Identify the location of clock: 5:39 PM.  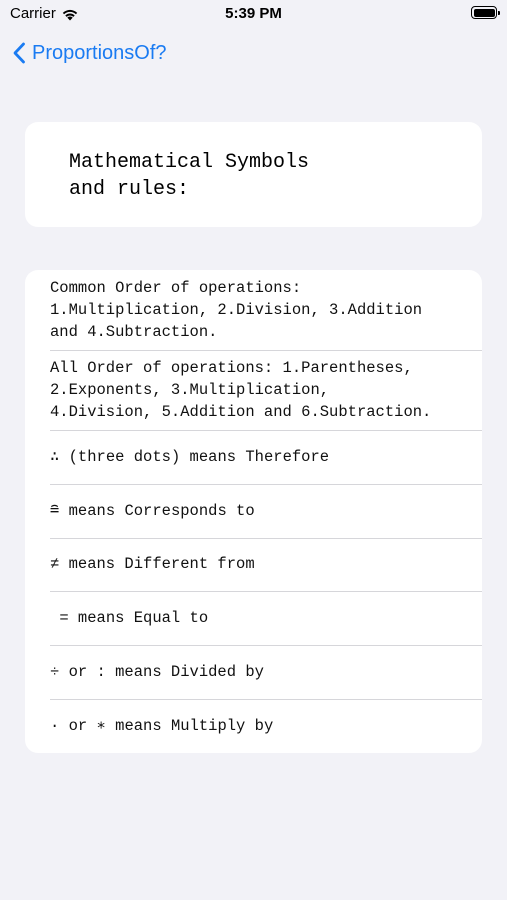
(253, 13).